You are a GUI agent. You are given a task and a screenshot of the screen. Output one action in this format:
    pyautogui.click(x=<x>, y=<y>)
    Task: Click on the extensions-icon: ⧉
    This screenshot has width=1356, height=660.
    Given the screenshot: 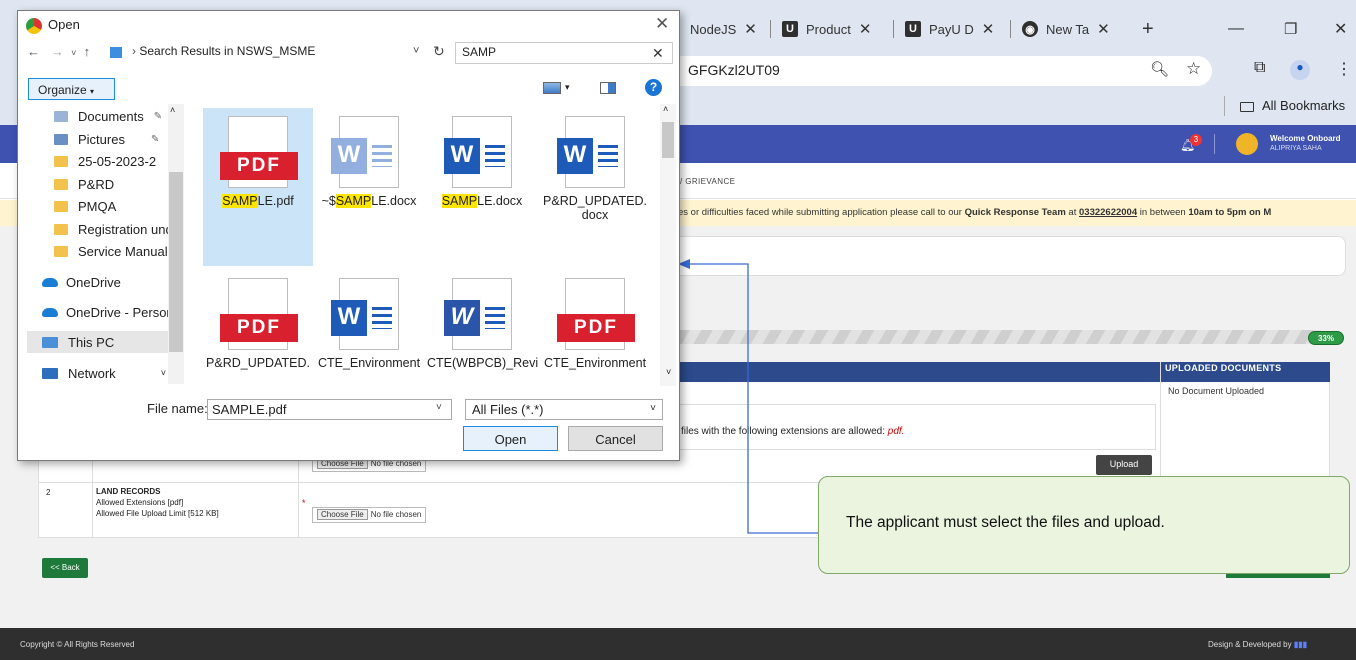 What is the action you would take?
    pyautogui.click(x=1259, y=68)
    